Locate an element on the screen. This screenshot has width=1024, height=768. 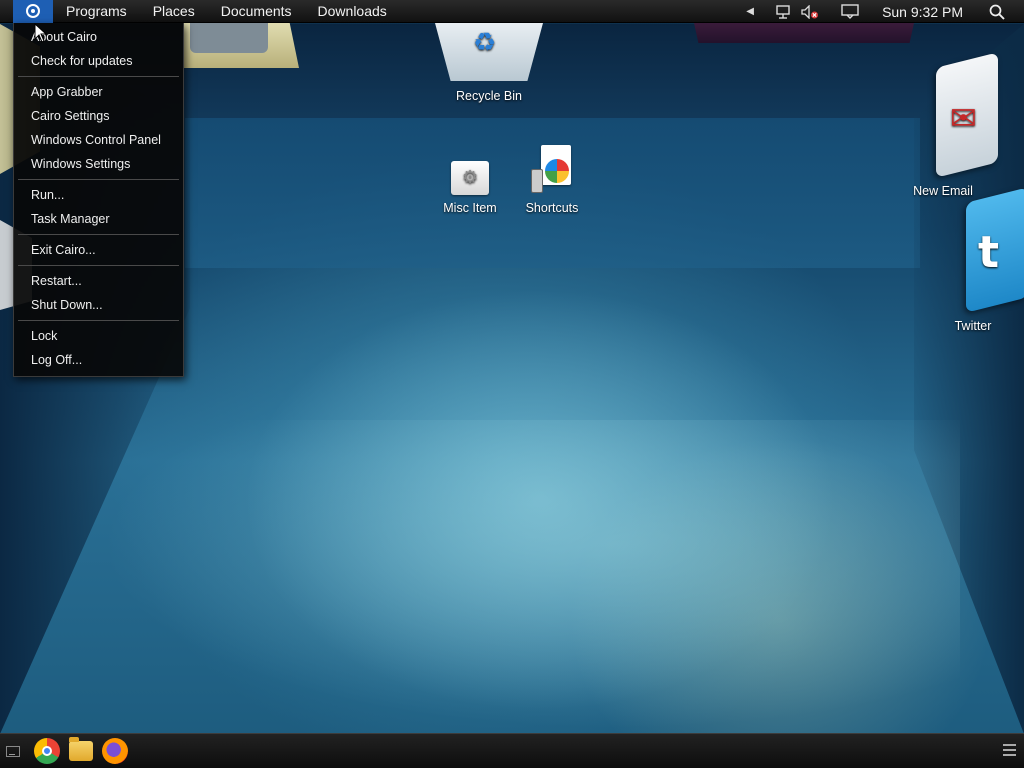
gear-icon: ⚙ is located at coordinates (470, 177).